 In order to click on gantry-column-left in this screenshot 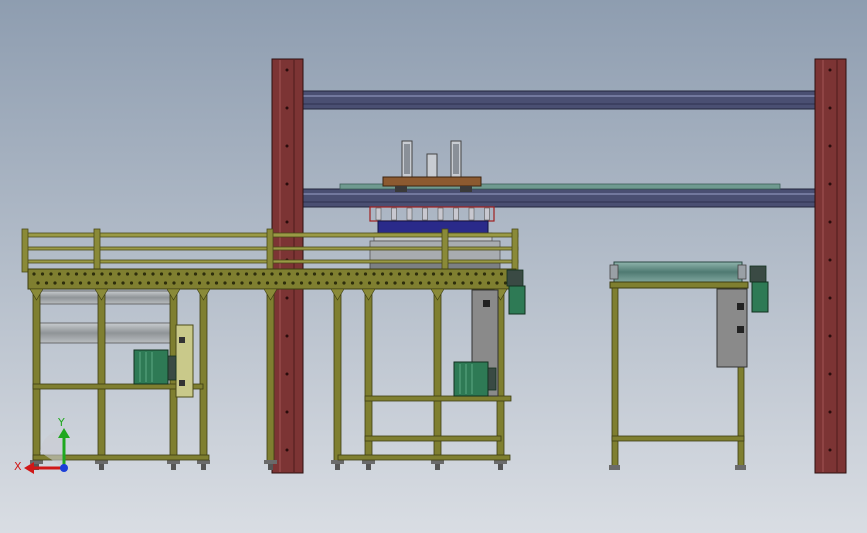, I will do `click(287, 266)`.